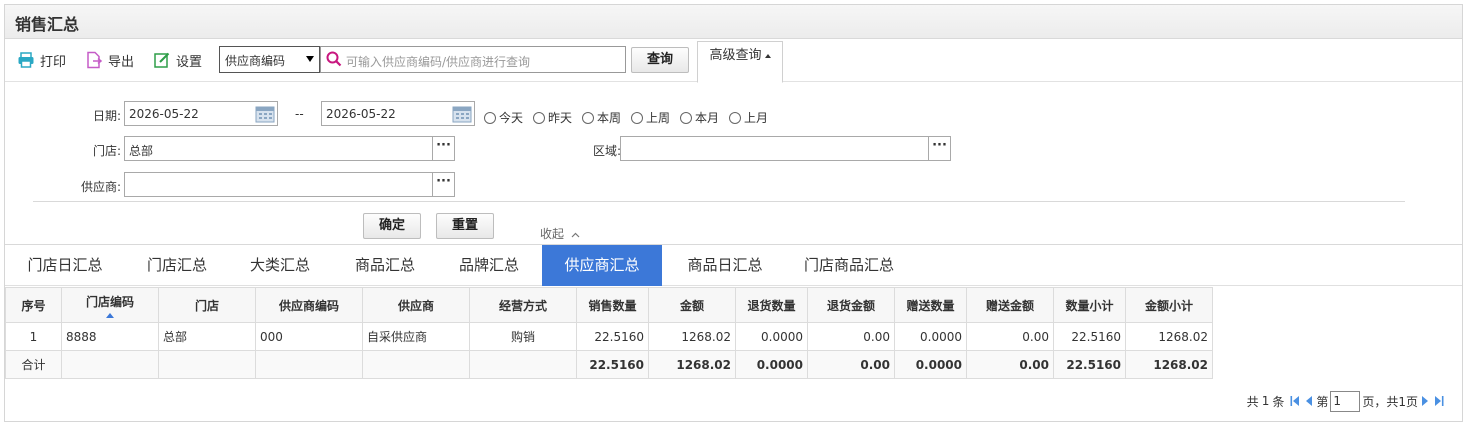 This screenshot has width=1467, height=426. I want to click on cell-qty-subtotal: 22.5160, so click(1089, 336).